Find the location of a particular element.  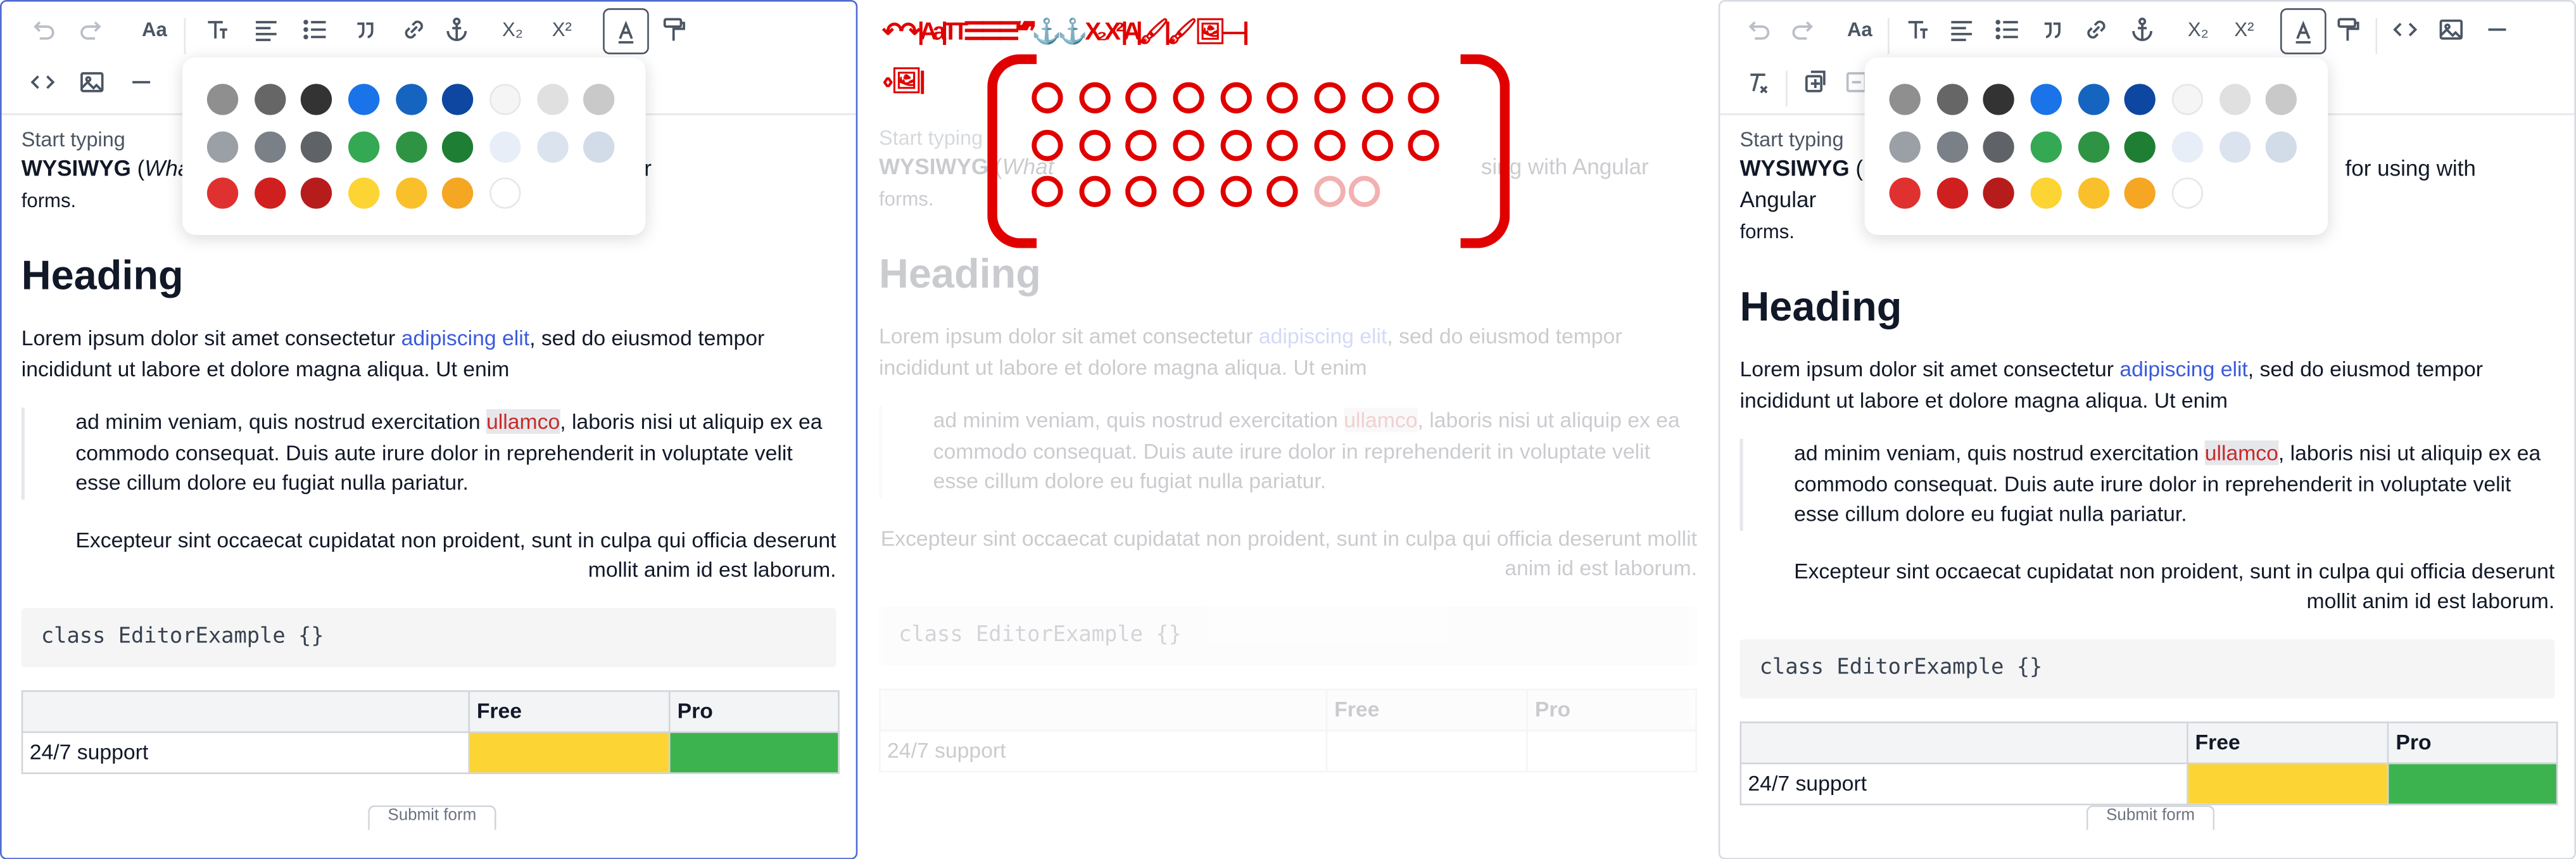

para-text: Lorem ipsum dolor sit amet consectetur is located at coordinates (1929, 368).